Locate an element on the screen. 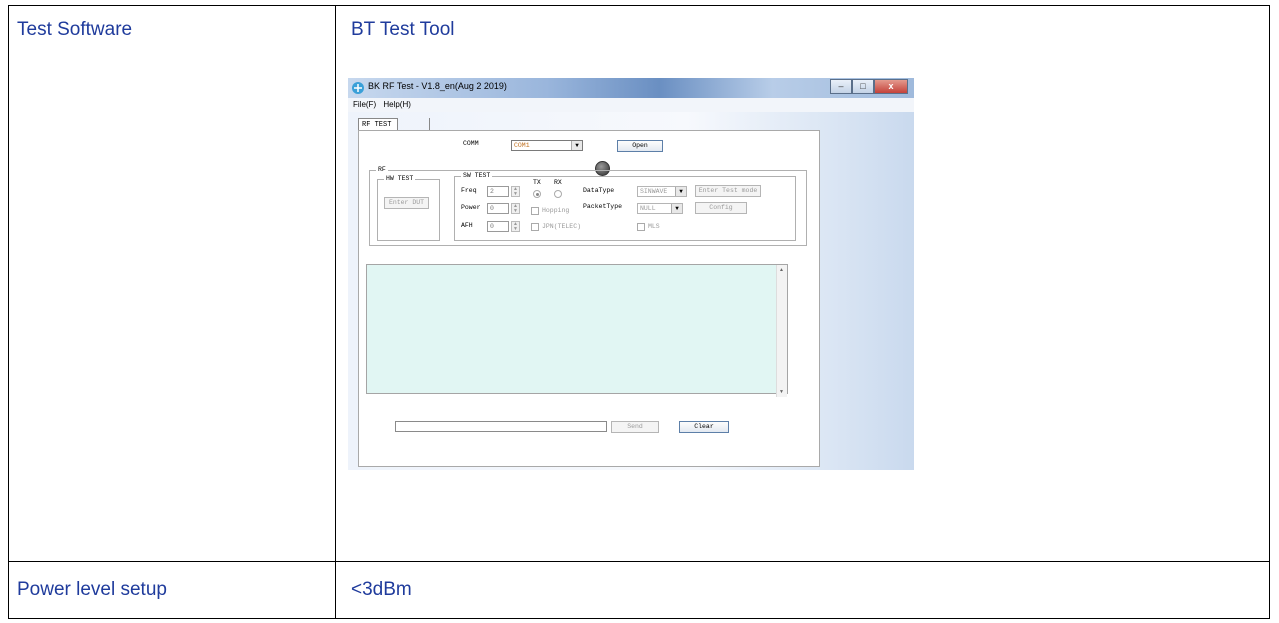 This screenshot has width=1279, height=623. hw-test-group: HW TEST Enter DUT is located at coordinates (408, 208).